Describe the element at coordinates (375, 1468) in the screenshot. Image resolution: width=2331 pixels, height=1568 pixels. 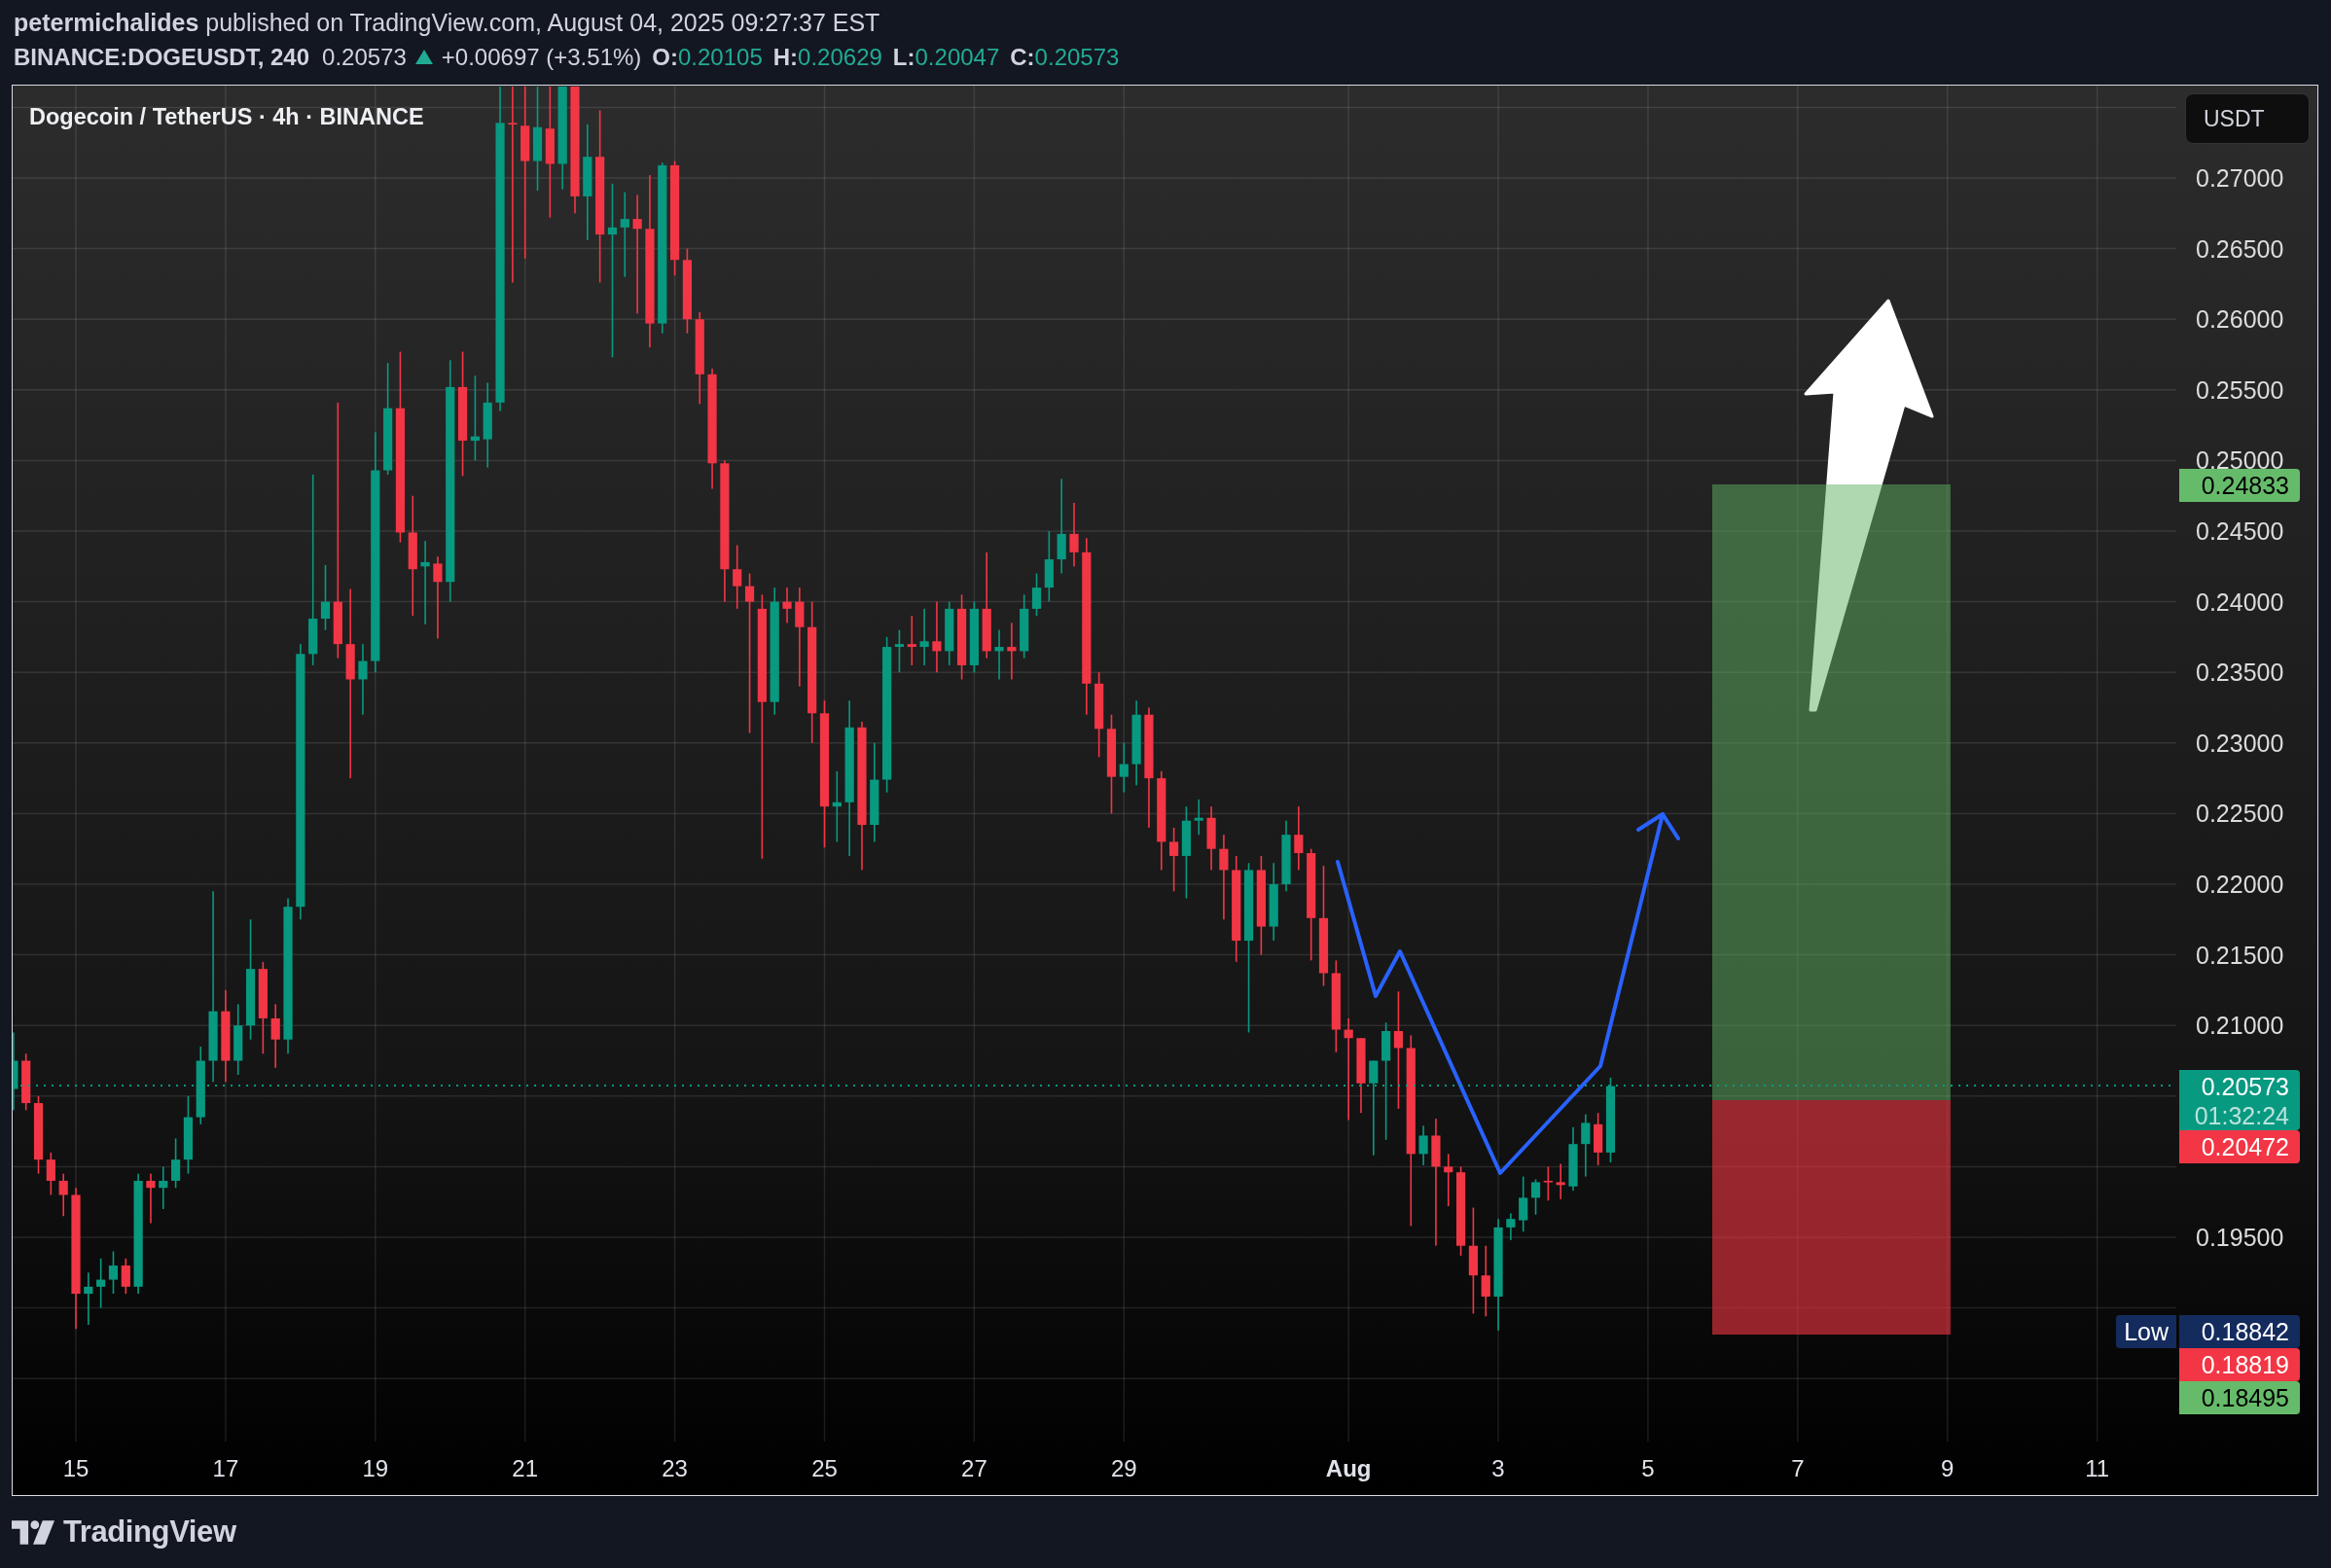
I see `time-tick-label: 19` at that location.